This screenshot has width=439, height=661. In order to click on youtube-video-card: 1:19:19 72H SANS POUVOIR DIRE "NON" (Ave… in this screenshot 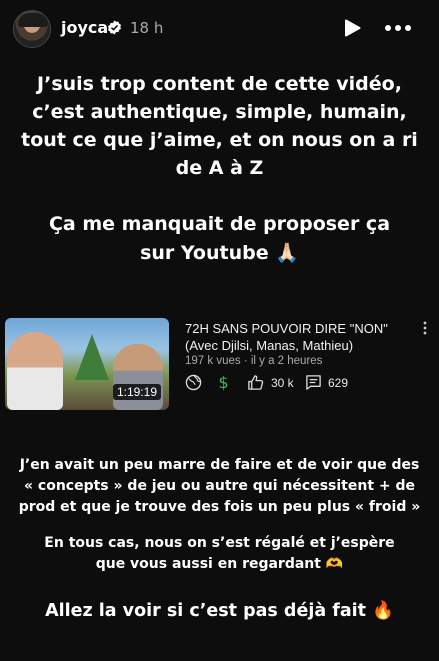, I will do `click(219, 365)`.